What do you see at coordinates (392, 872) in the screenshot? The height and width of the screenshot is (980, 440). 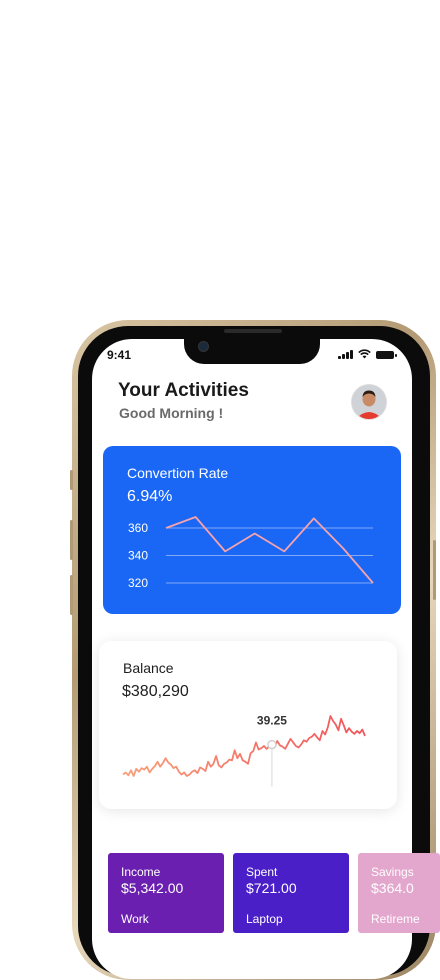 I see `tile-label: Savings` at bounding box center [392, 872].